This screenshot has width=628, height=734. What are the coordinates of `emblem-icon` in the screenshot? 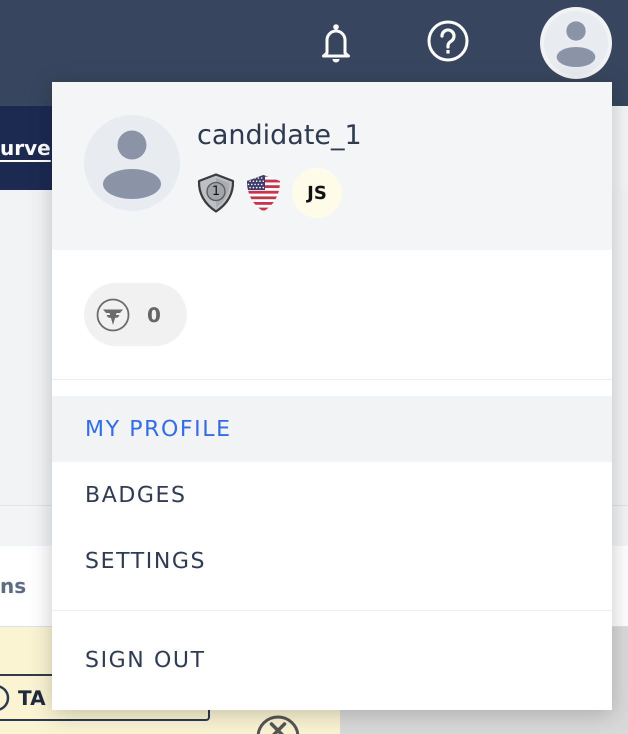 It's located at (113, 315).